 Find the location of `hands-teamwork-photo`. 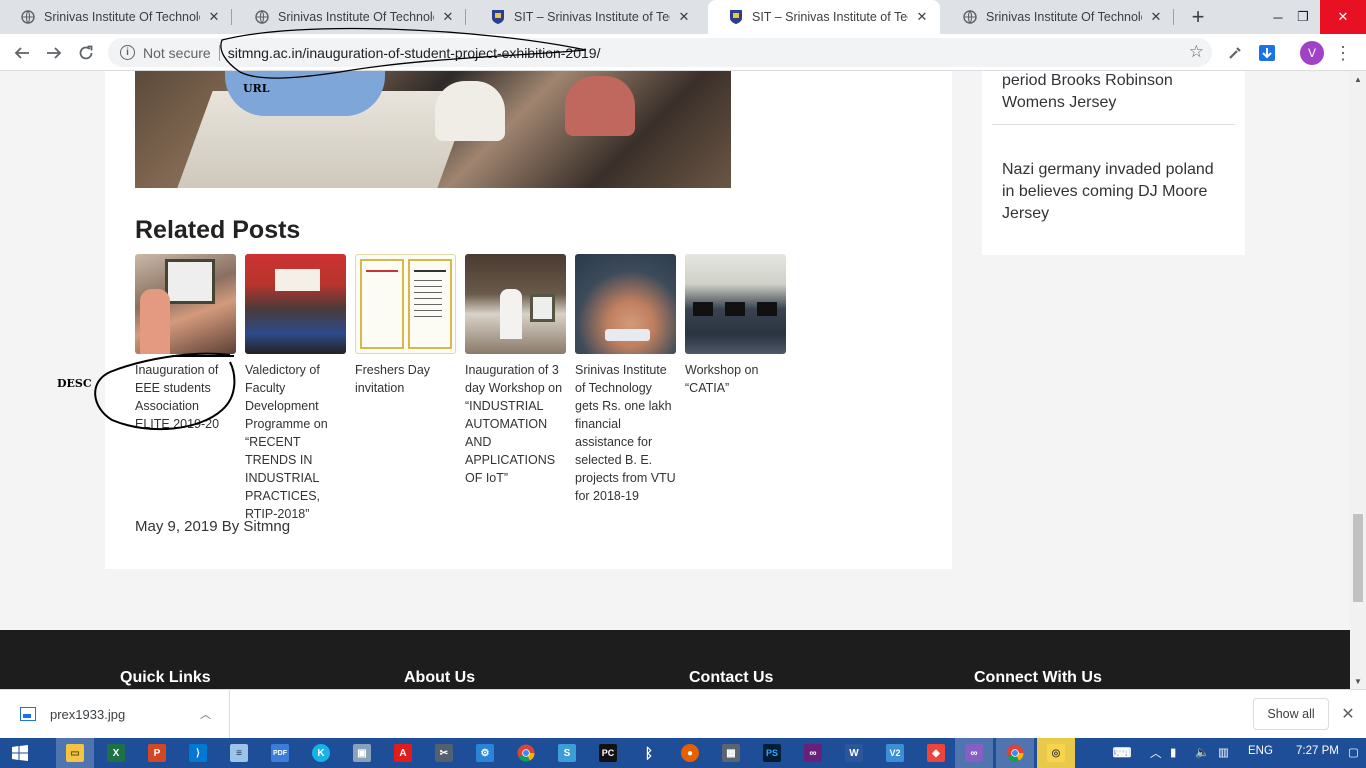

hands-teamwork-photo is located at coordinates (625, 304).